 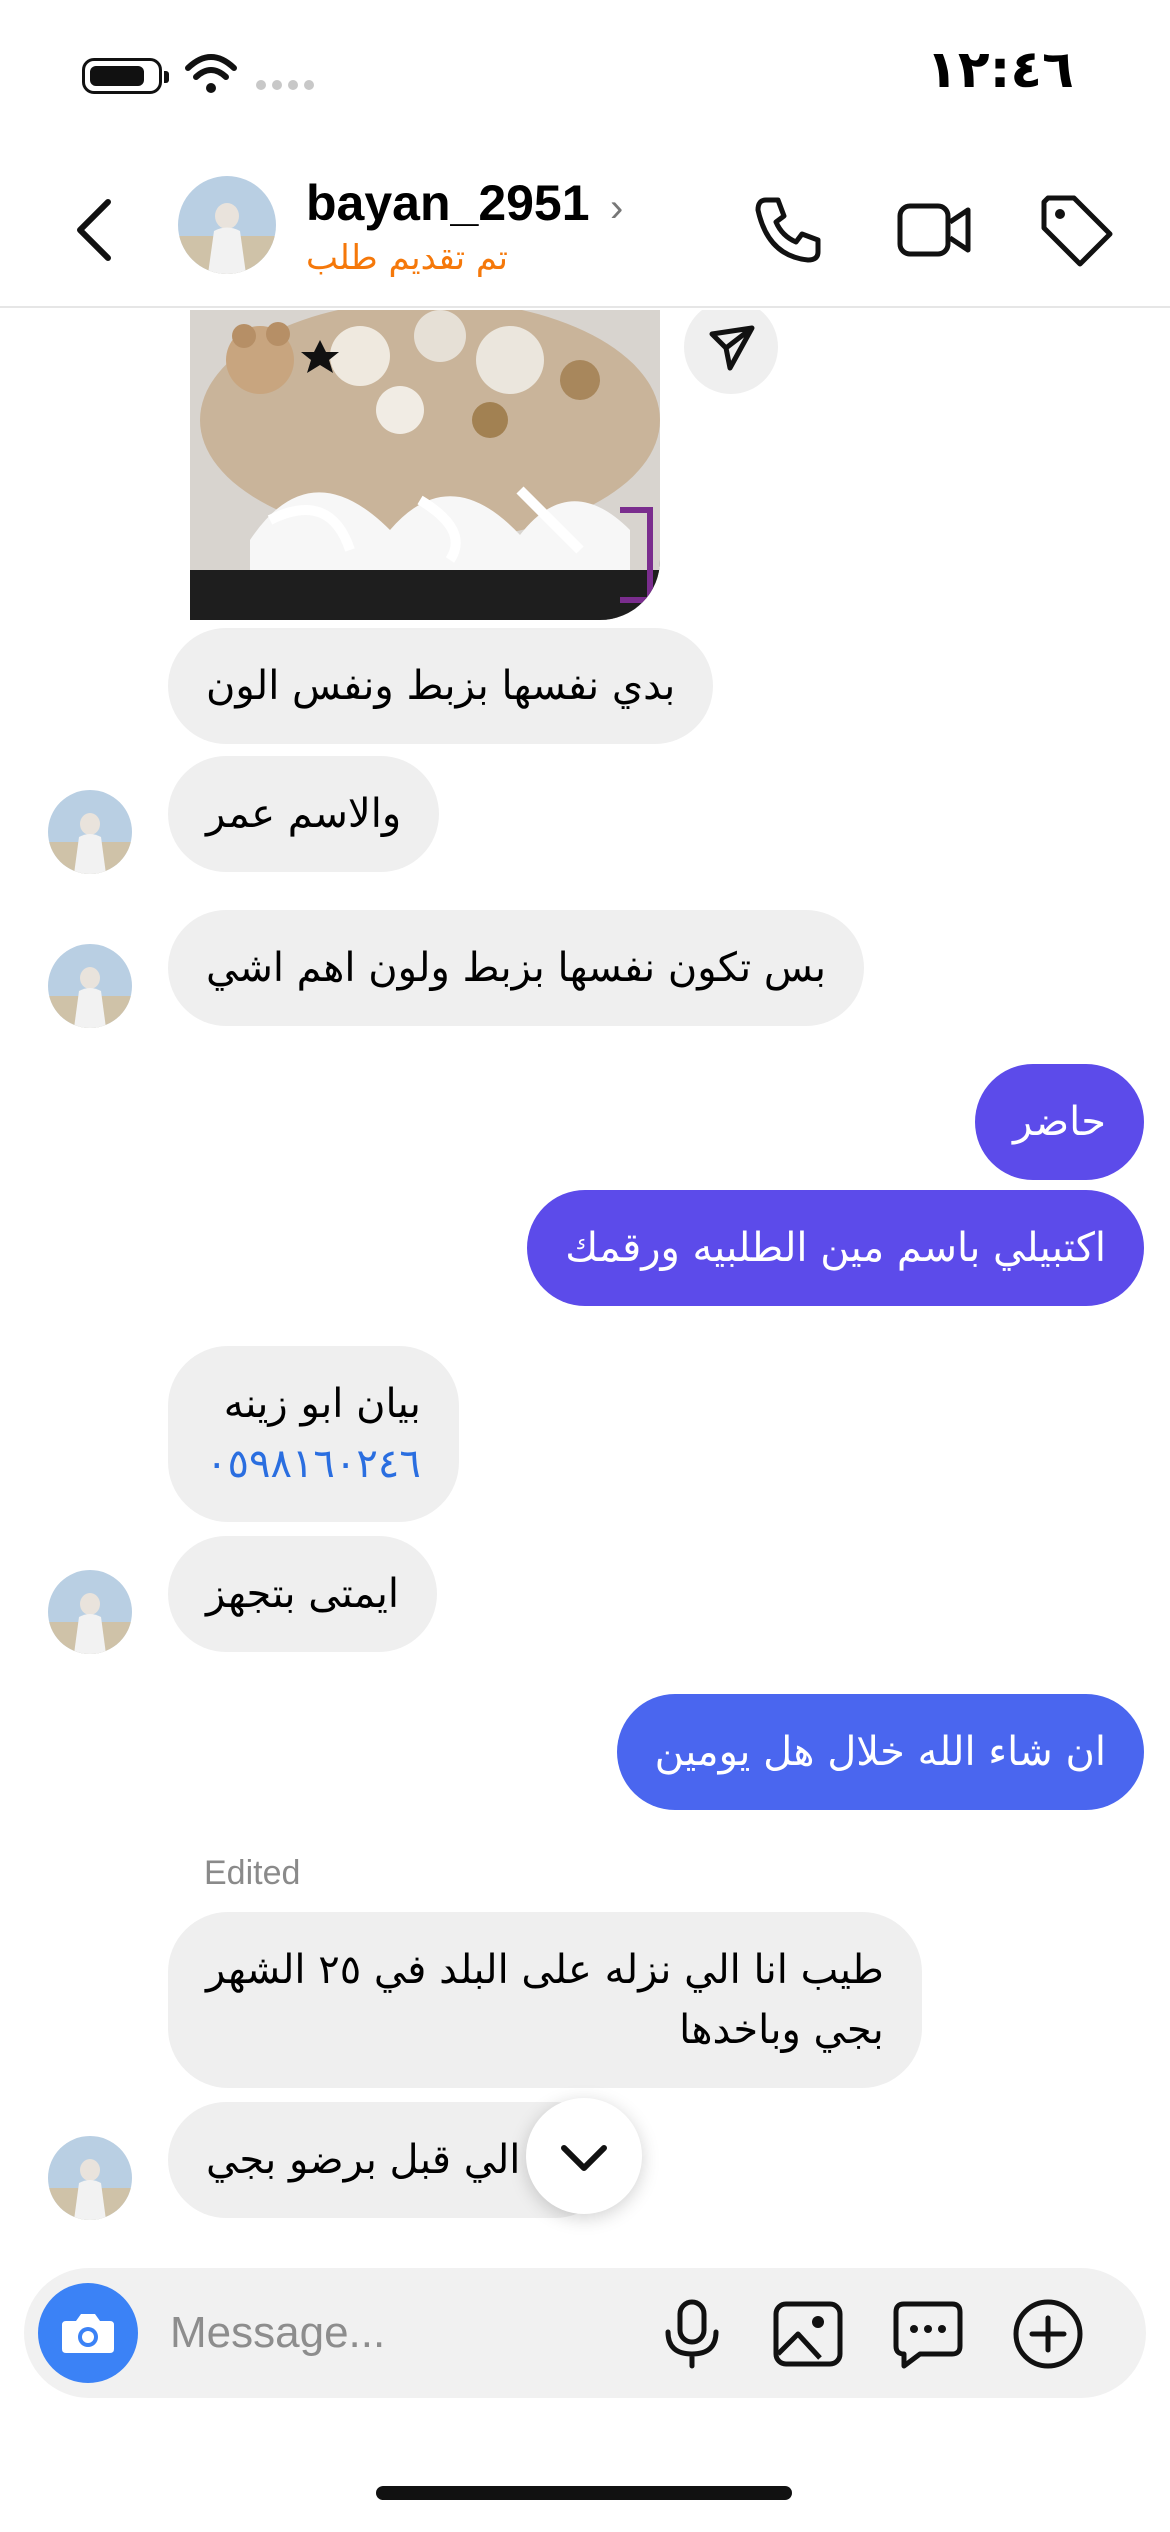 What do you see at coordinates (692, 2334) in the screenshot?
I see `mic-icon` at bounding box center [692, 2334].